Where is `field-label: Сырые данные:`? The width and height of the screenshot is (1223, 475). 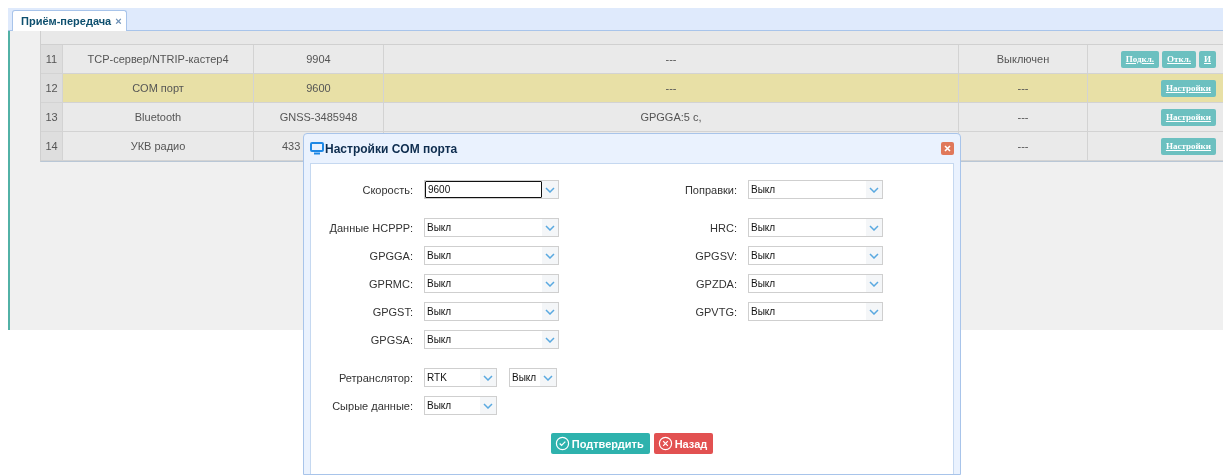 field-label: Сырые данные: is located at coordinates (372, 405).